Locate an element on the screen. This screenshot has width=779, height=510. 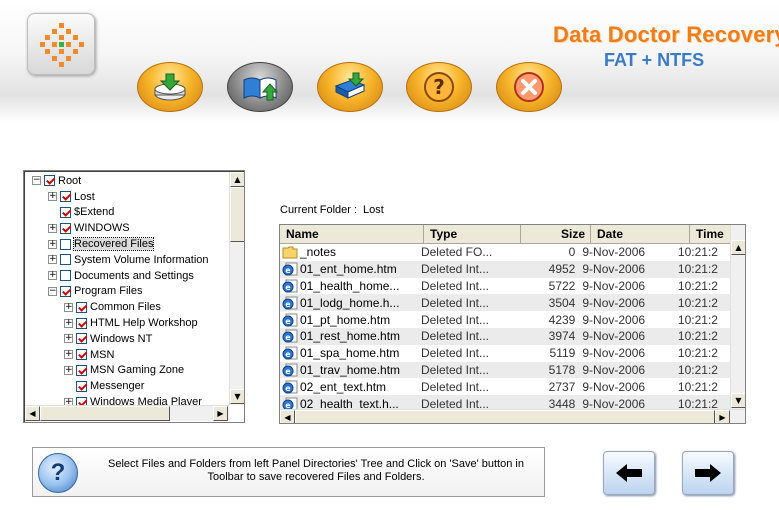
next-button is located at coordinates (708, 473).